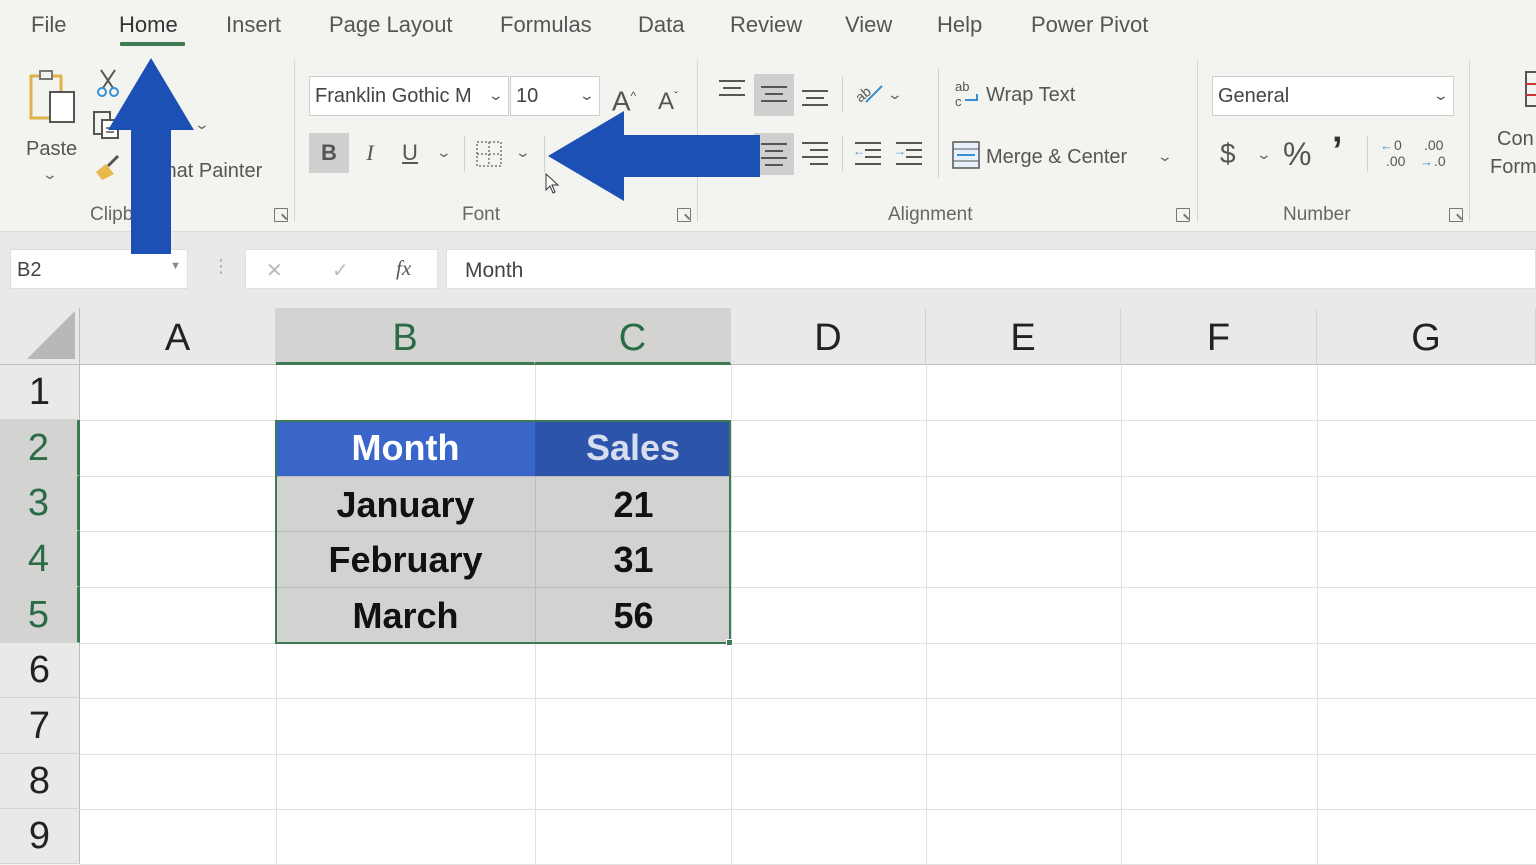 The width and height of the screenshot is (1536, 865). I want to click on row-header-5: 5, so click(40, 615).